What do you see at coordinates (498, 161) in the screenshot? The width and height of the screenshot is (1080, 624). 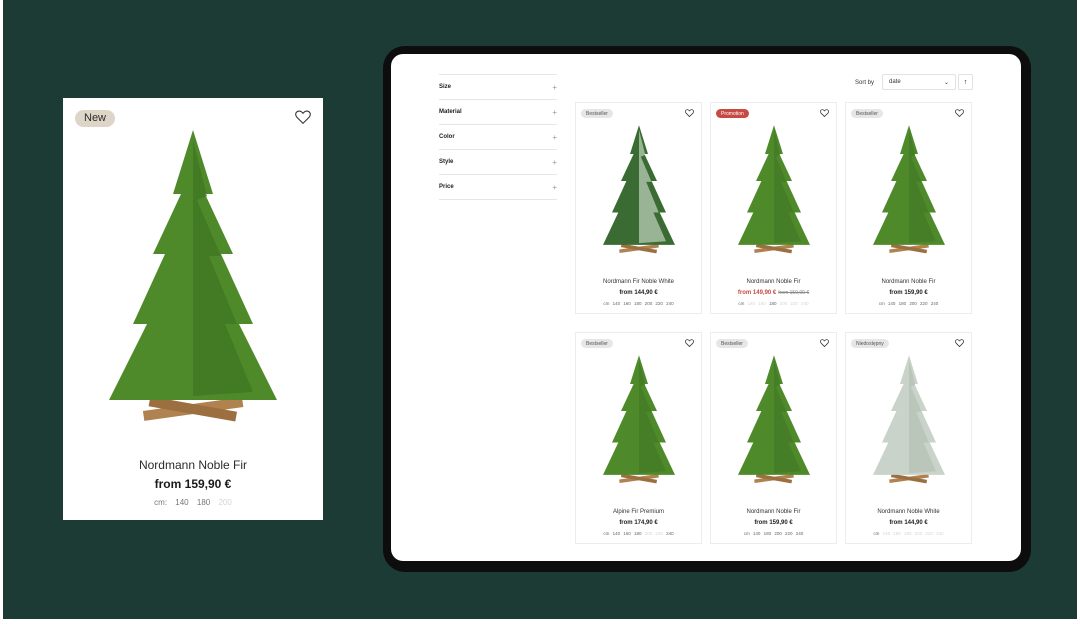 I see `filter-style: Style +` at bounding box center [498, 161].